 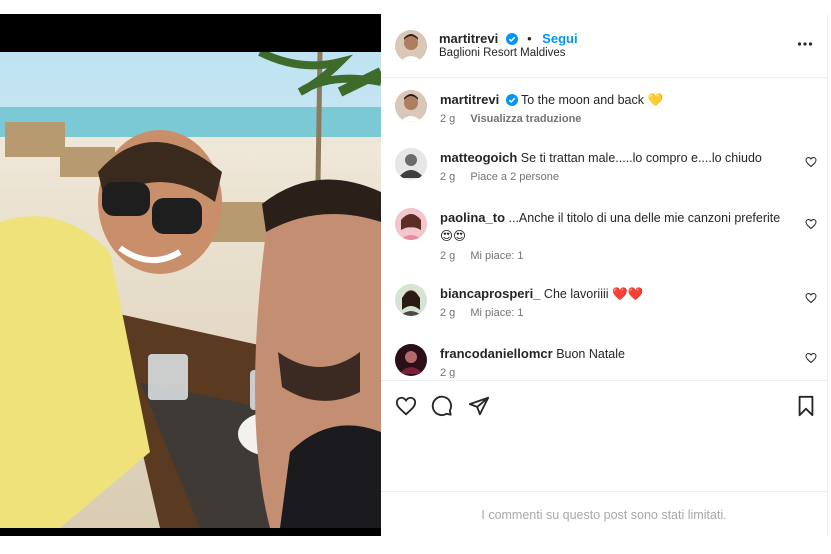 What do you see at coordinates (525, 119) in the screenshot?
I see `see-translation-button: Visualizza traduzione` at bounding box center [525, 119].